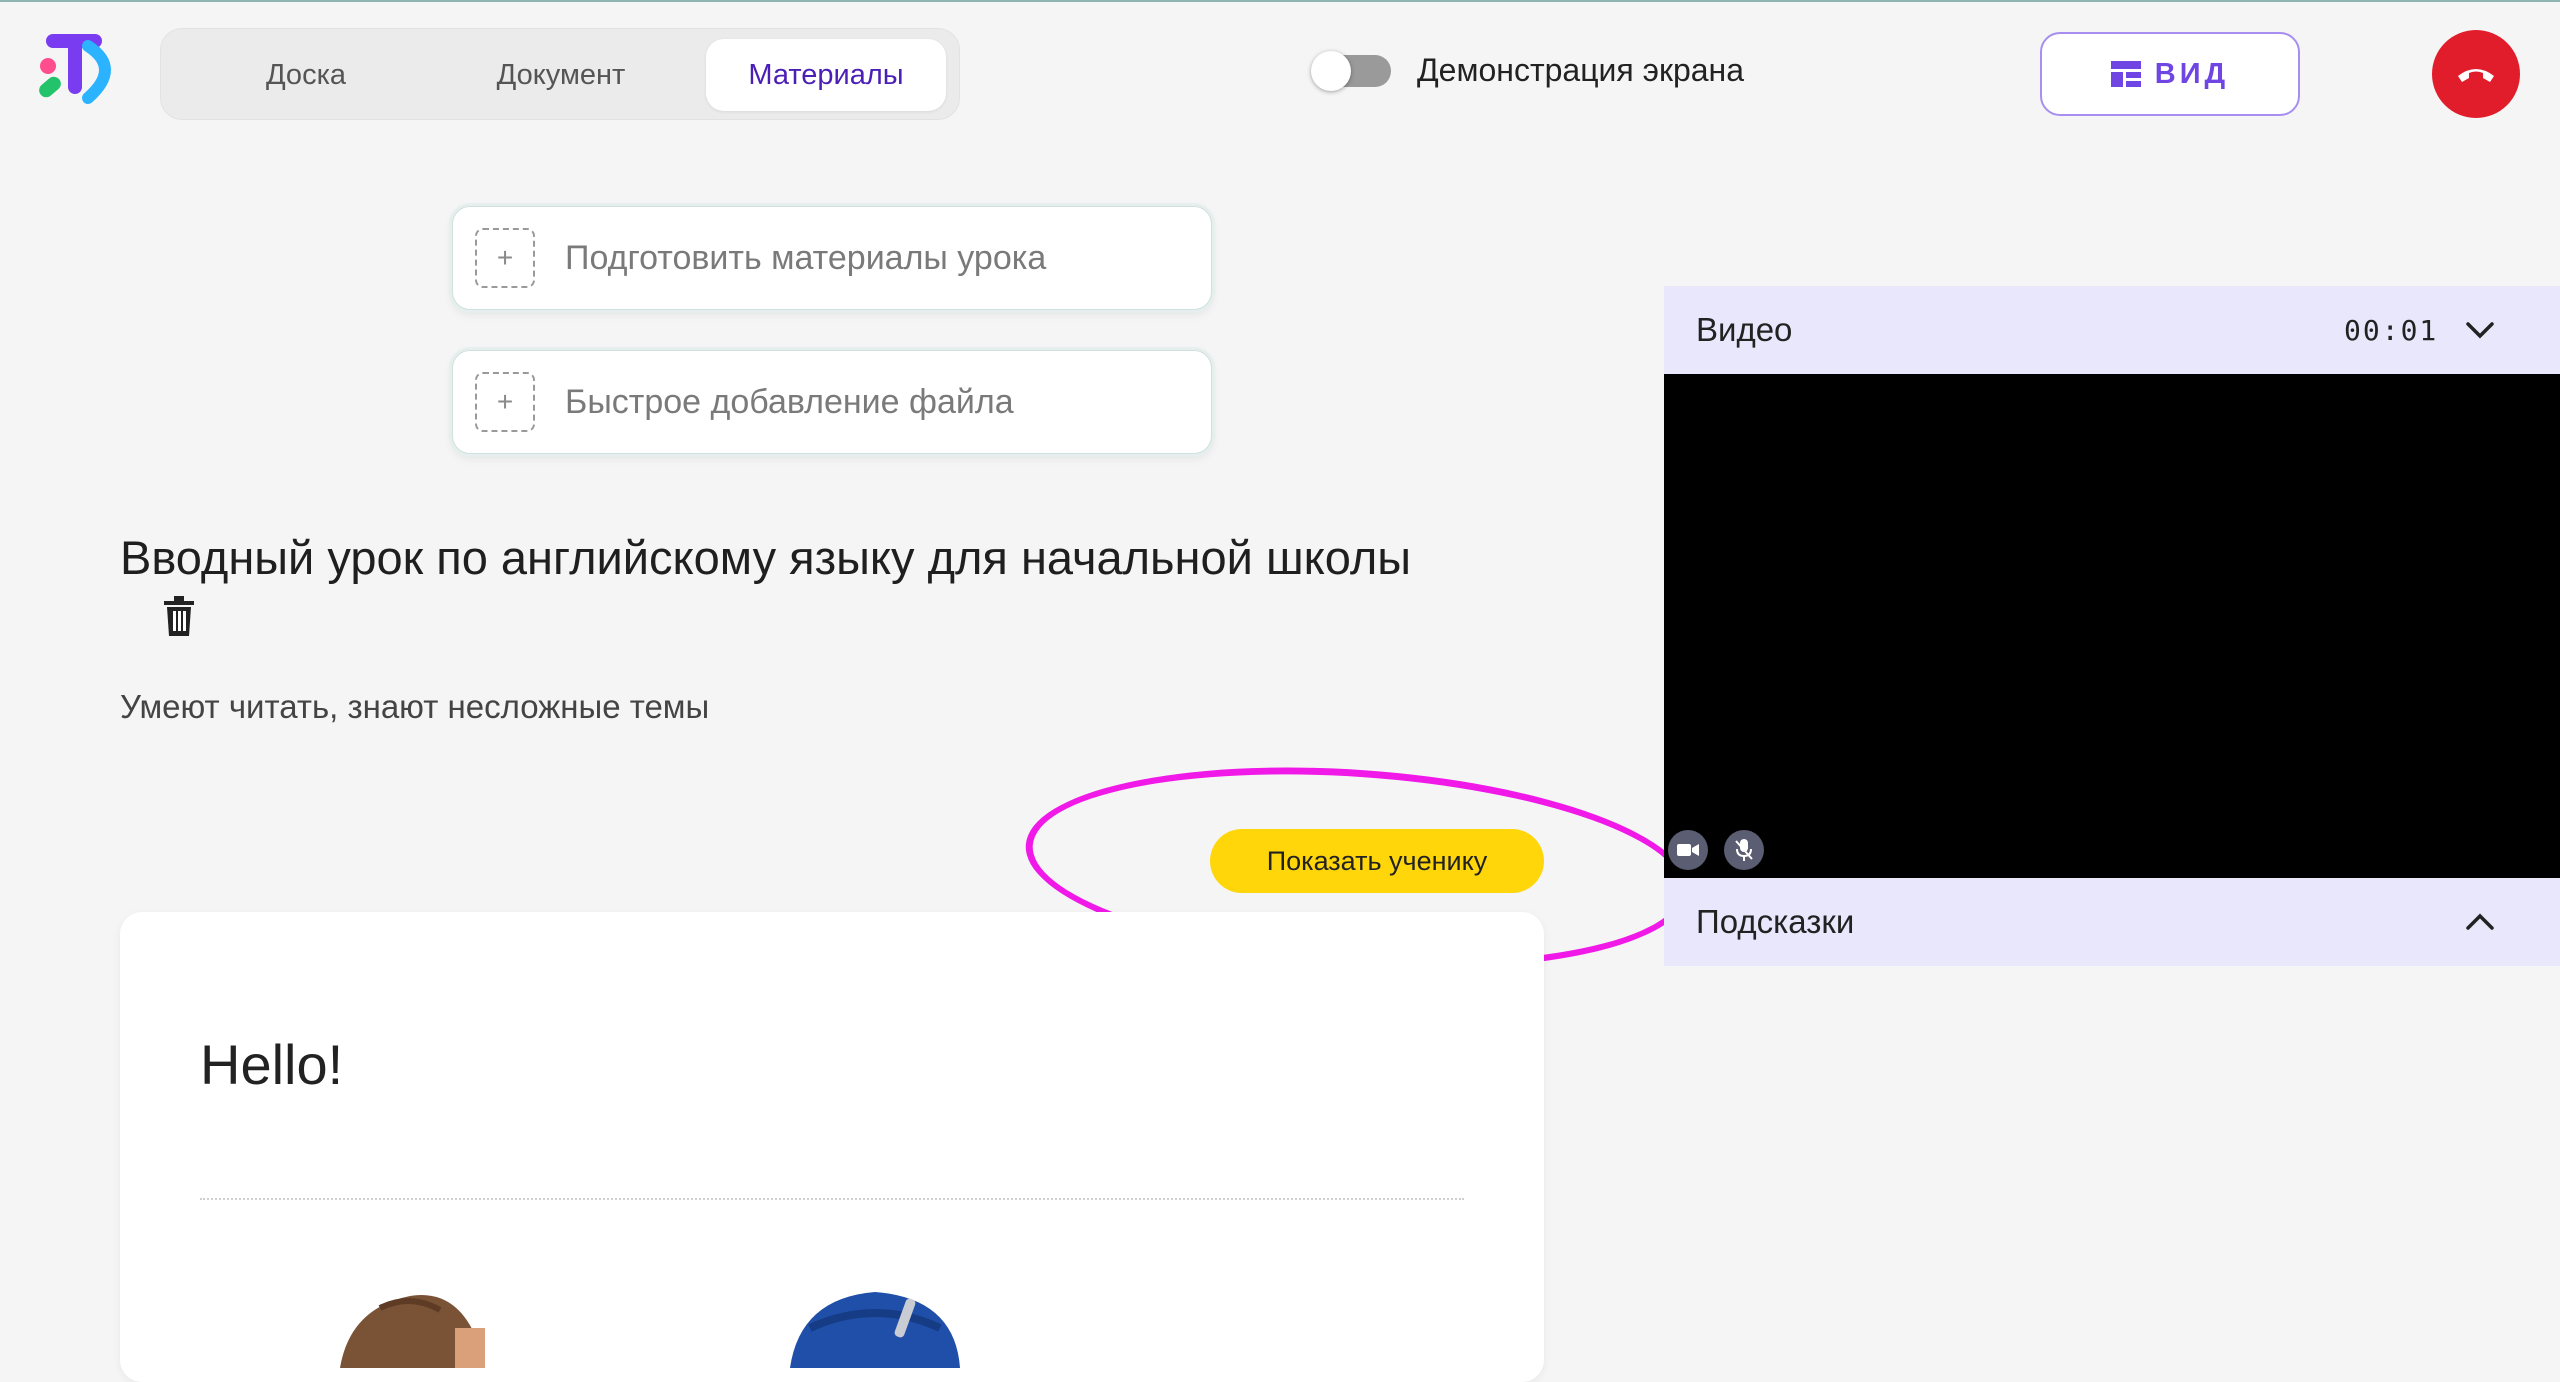  I want to click on tab-document: Документ, so click(561, 75).